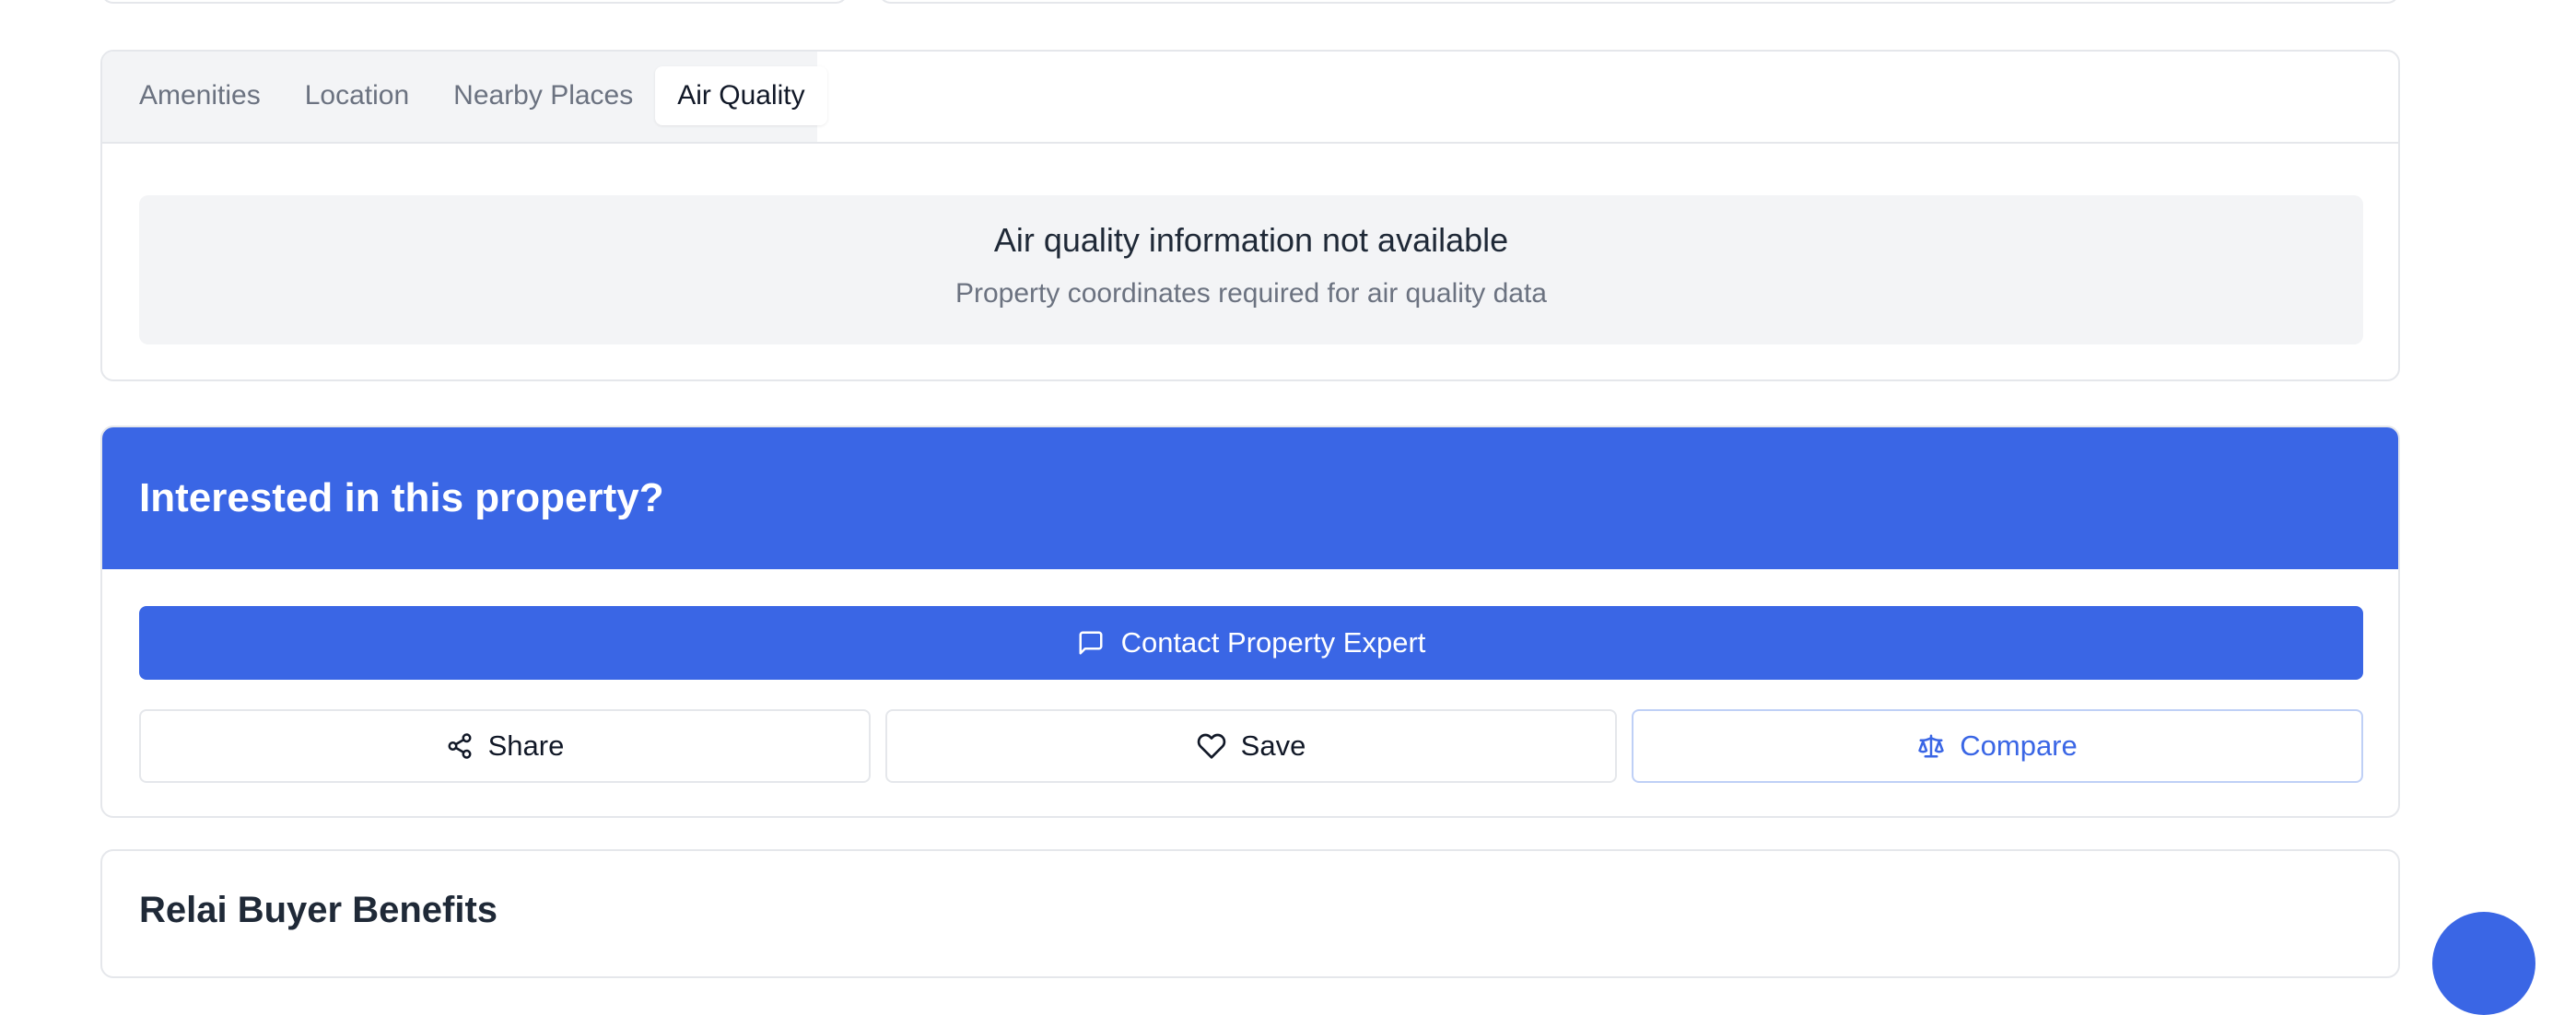 This screenshot has height=1015, width=2576. What do you see at coordinates (1251, 240) in the screenshot?
I see `air-quality-title: Air quality information not available` at bounding box center [1251, 240].